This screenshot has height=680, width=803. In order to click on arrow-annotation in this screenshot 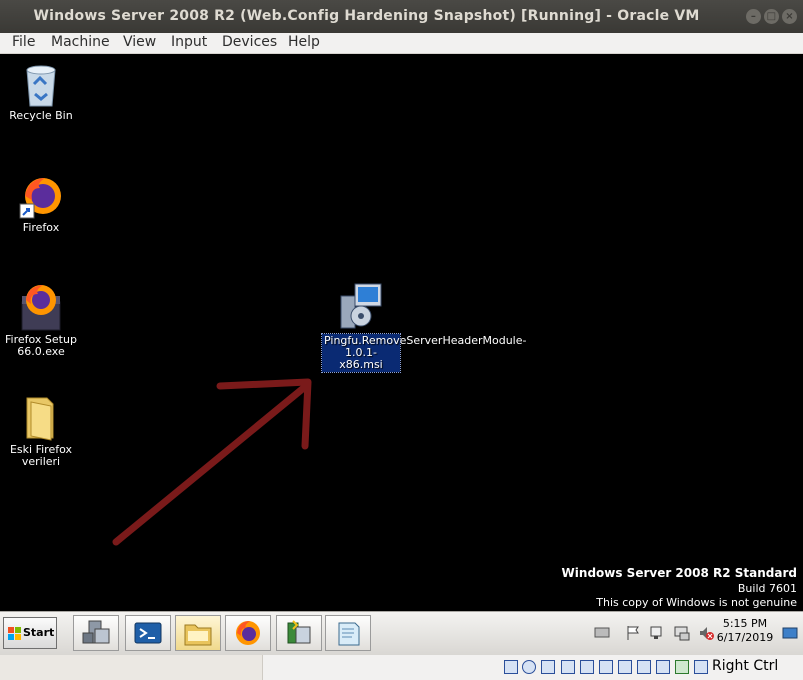, I will do `click(212, 462)`.